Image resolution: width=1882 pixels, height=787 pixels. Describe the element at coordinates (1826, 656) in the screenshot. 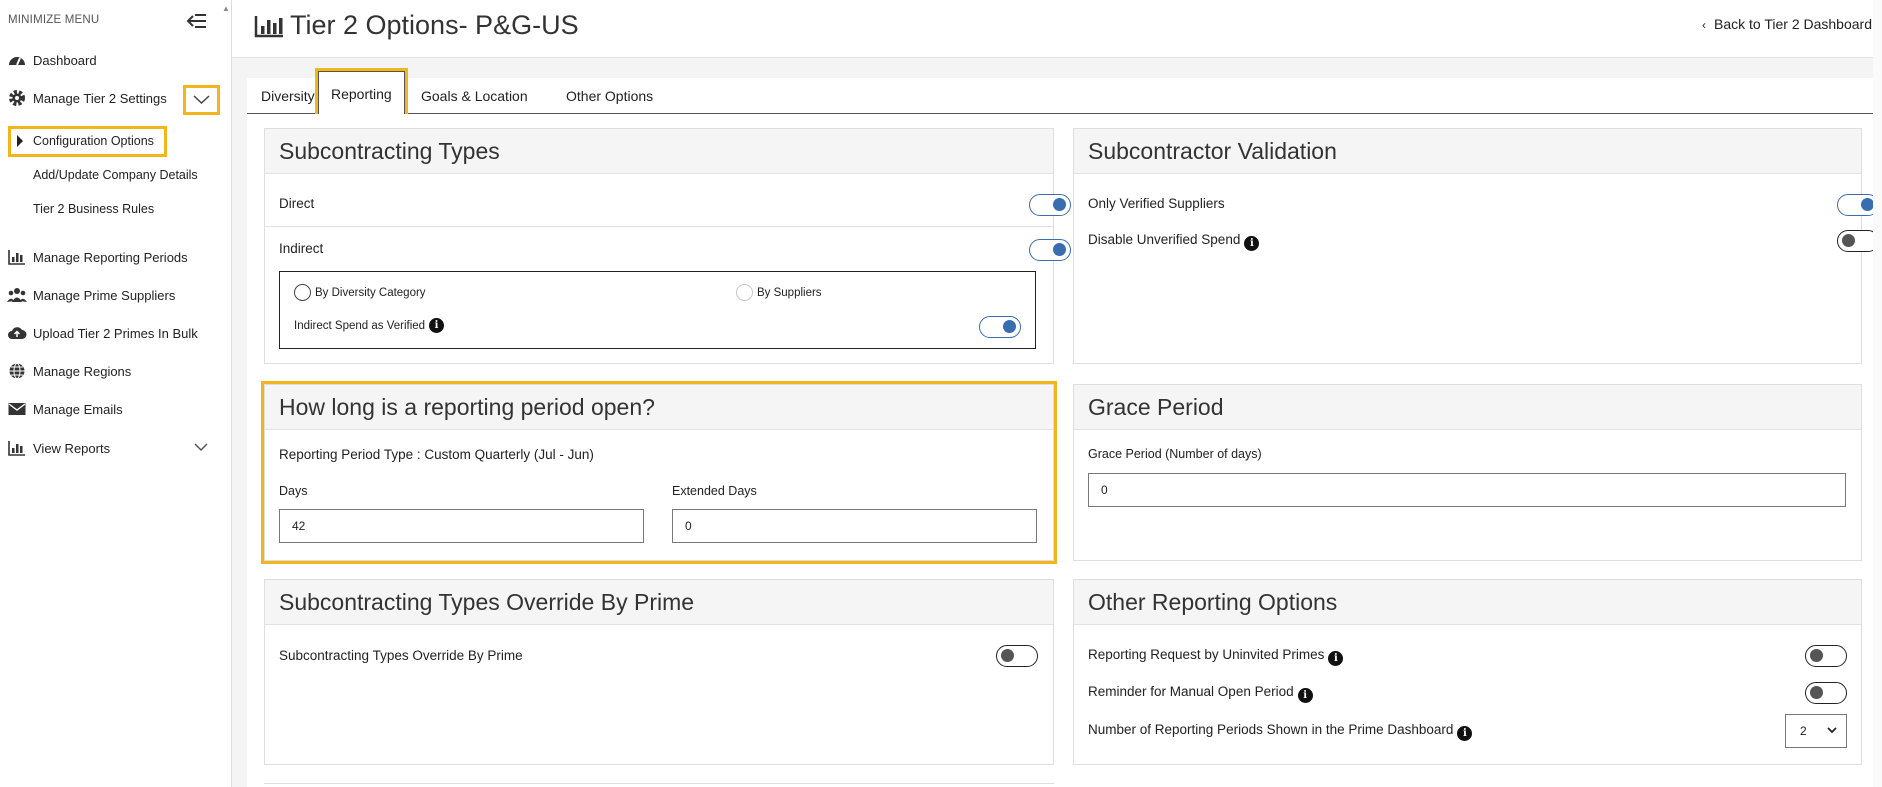

I see `uninvited-primes-toggle` at that location.